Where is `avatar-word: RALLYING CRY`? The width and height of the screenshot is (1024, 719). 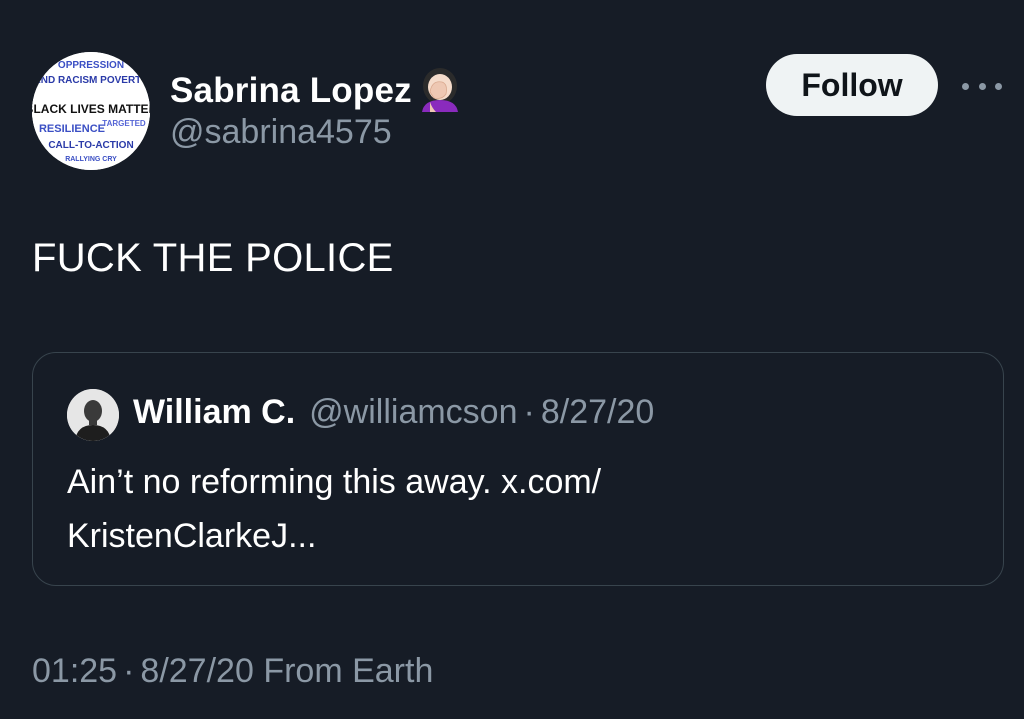
avatar-word: RALLYING CRY is located at coordinates (91, 159).